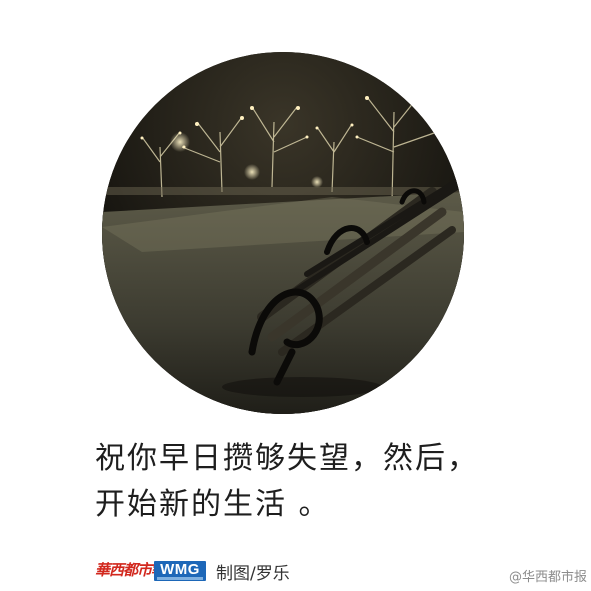 The image size is (591, 591). I want to click on footer: 華西都市報 WMG 制图/罗乐 @华西都市报, so click(343, 571).